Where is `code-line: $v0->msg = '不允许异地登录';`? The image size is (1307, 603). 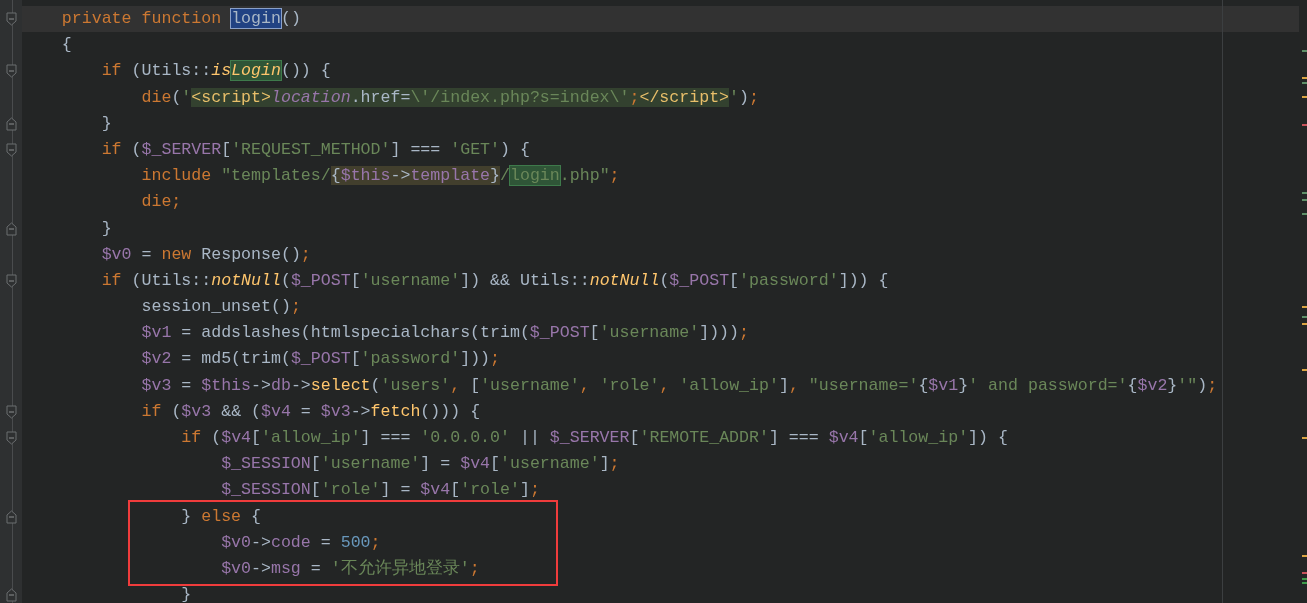
code-line: $v0->msg = '不允许异地登录'; is located at coordinates (350, 568).